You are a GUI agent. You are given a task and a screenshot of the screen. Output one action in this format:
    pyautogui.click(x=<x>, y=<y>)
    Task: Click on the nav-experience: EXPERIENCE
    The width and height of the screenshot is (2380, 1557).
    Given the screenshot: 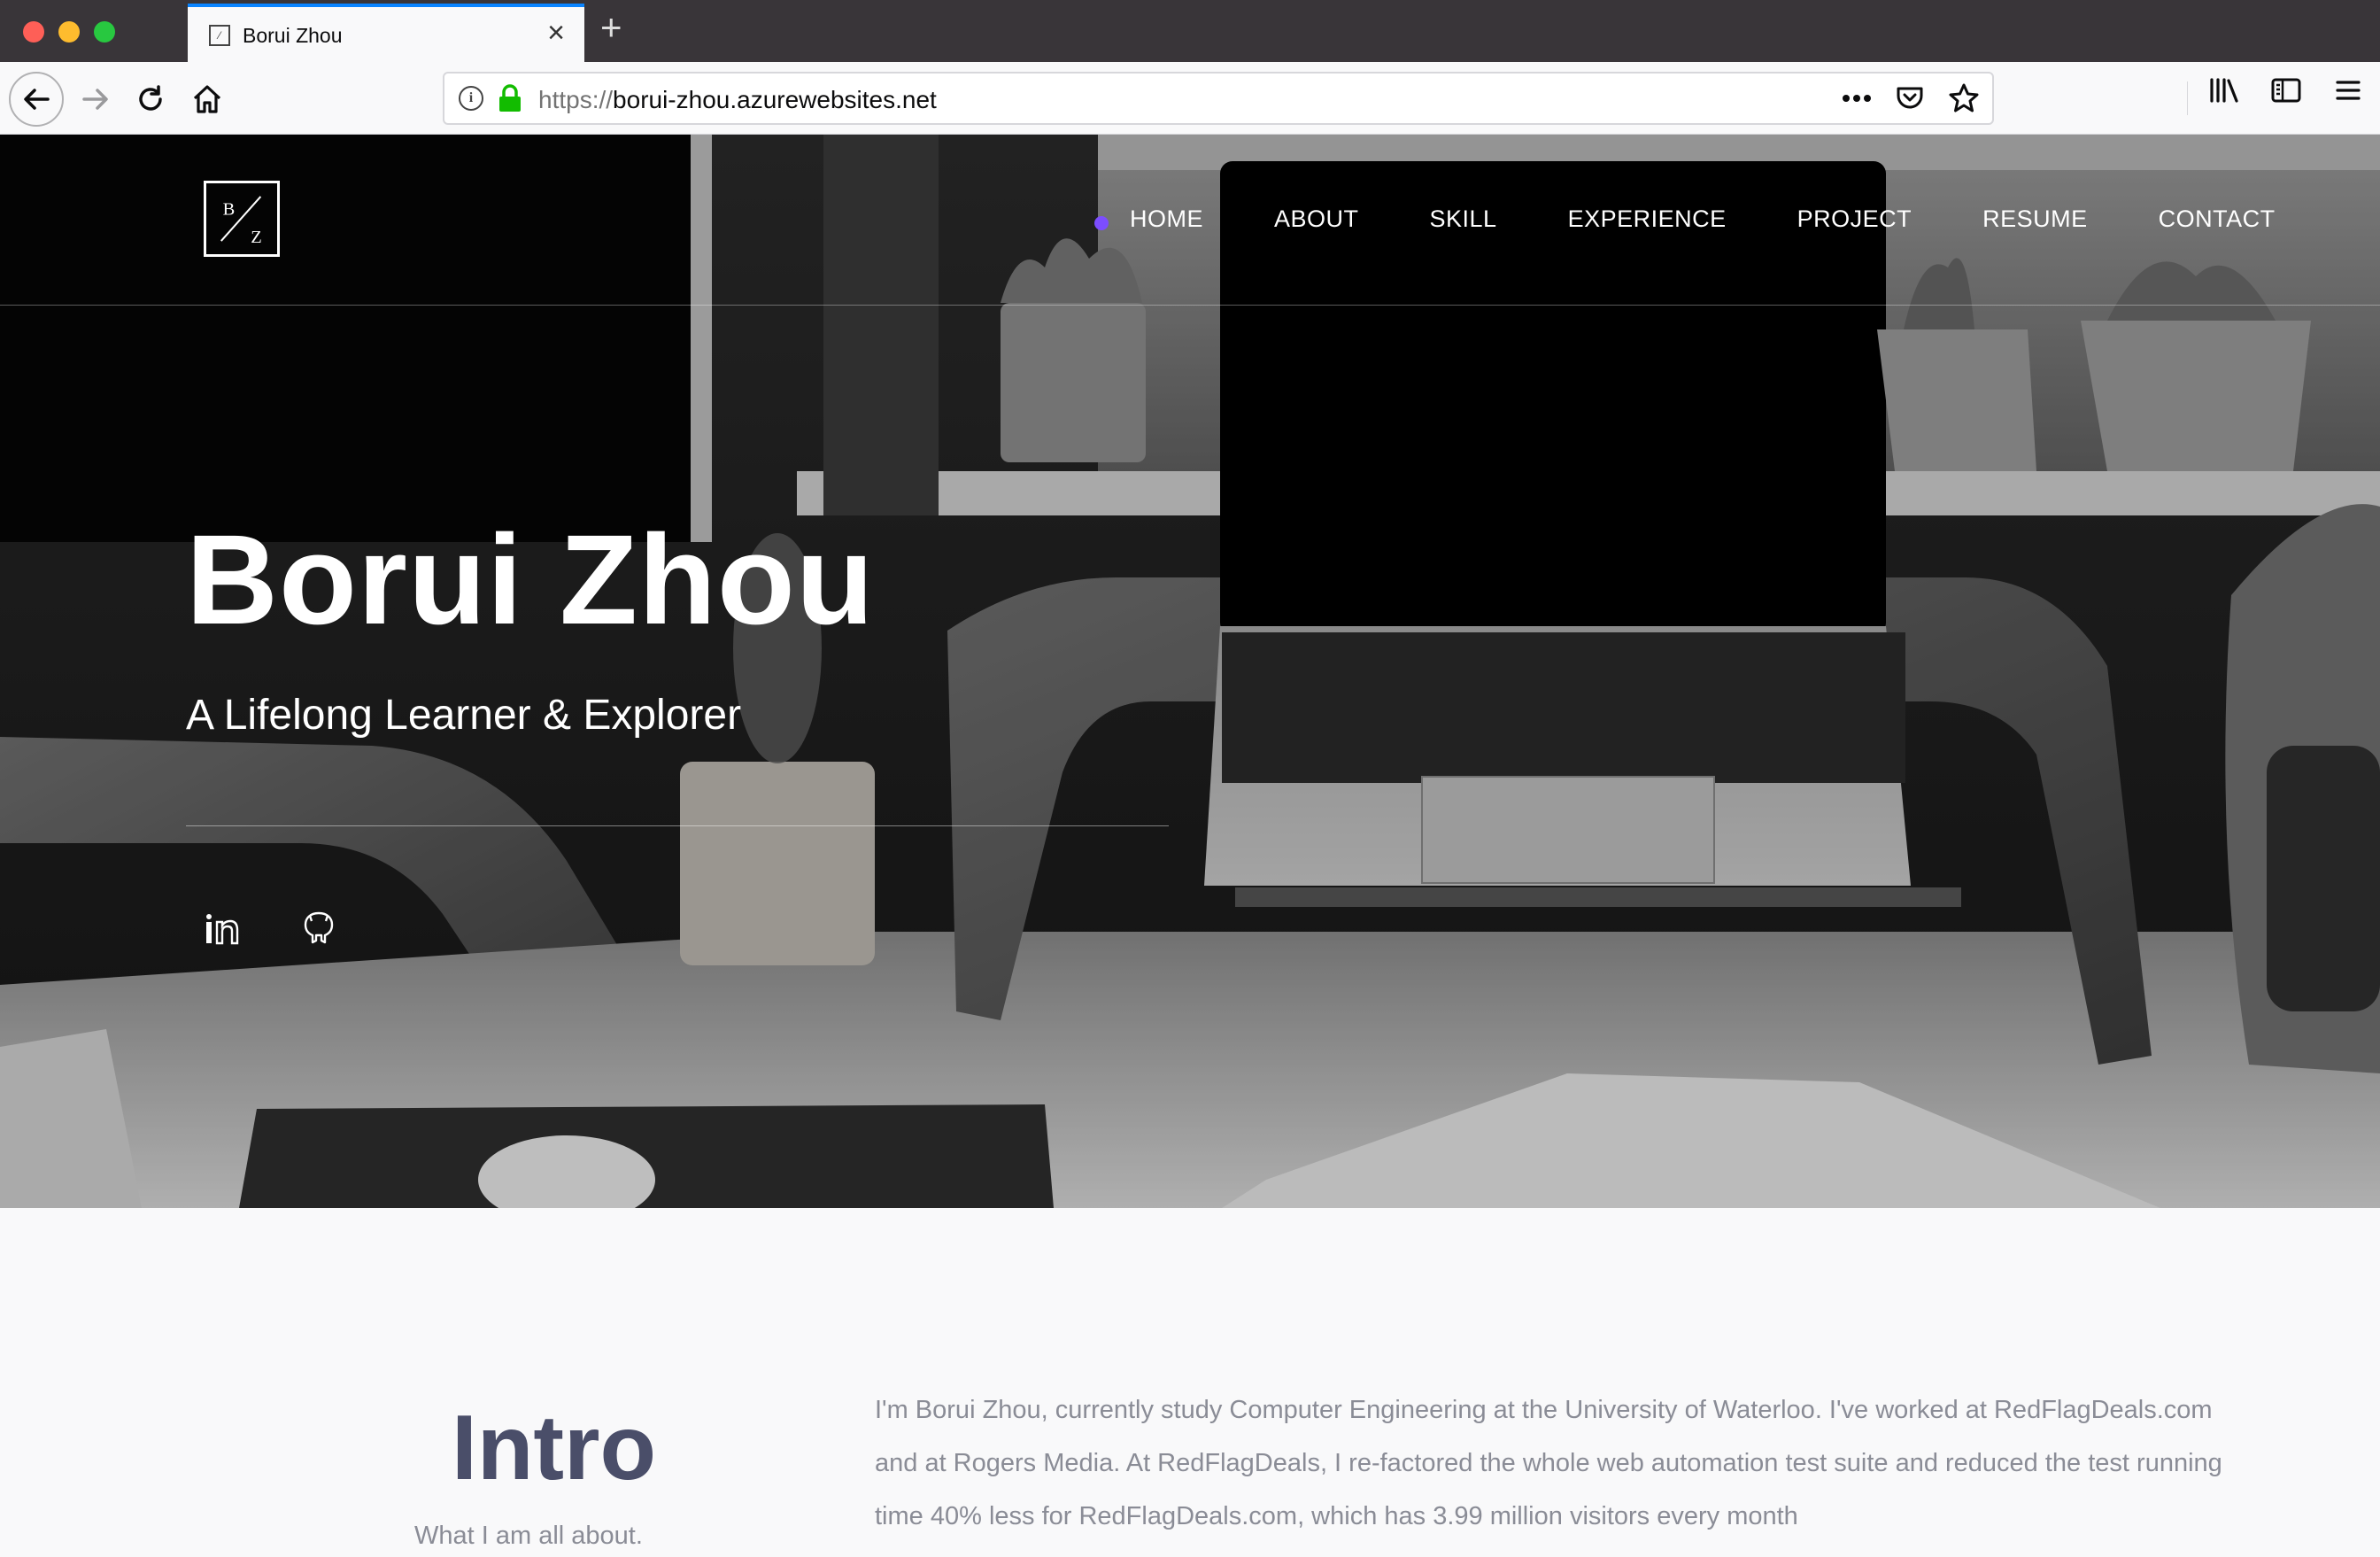 What is the action you would take?
    pyautogui.click(x=1647, y=219)
    